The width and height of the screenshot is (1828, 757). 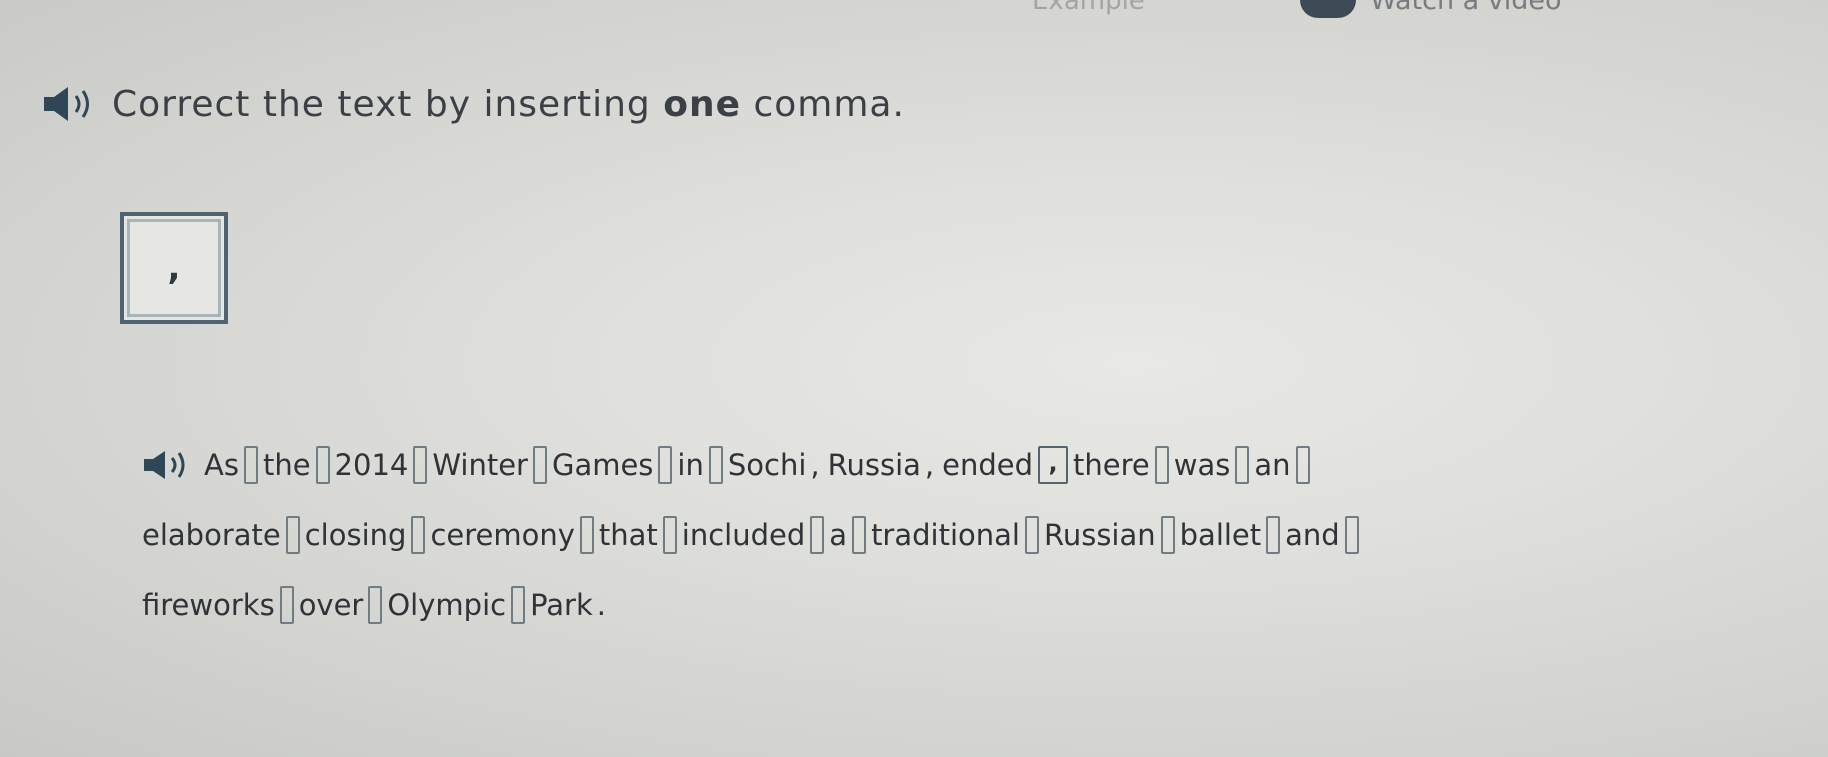 I want to click on word: and, so click(x=1312, y=535).